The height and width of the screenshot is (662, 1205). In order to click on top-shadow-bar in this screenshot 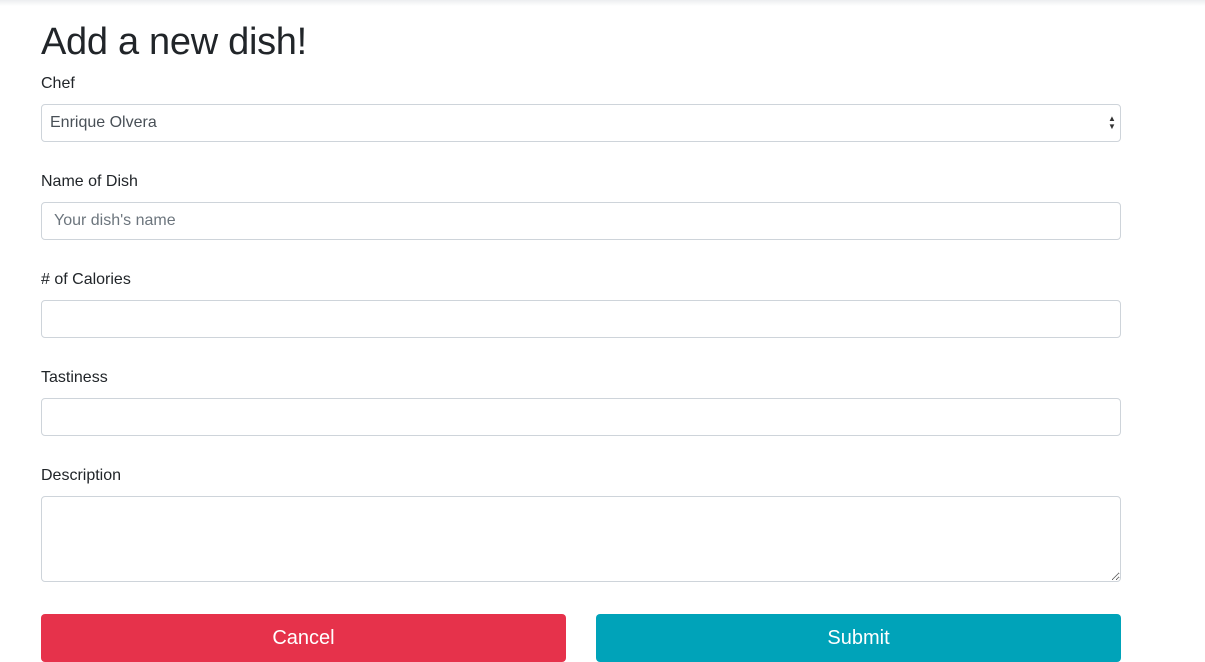, I will do `click(602, 3)`.